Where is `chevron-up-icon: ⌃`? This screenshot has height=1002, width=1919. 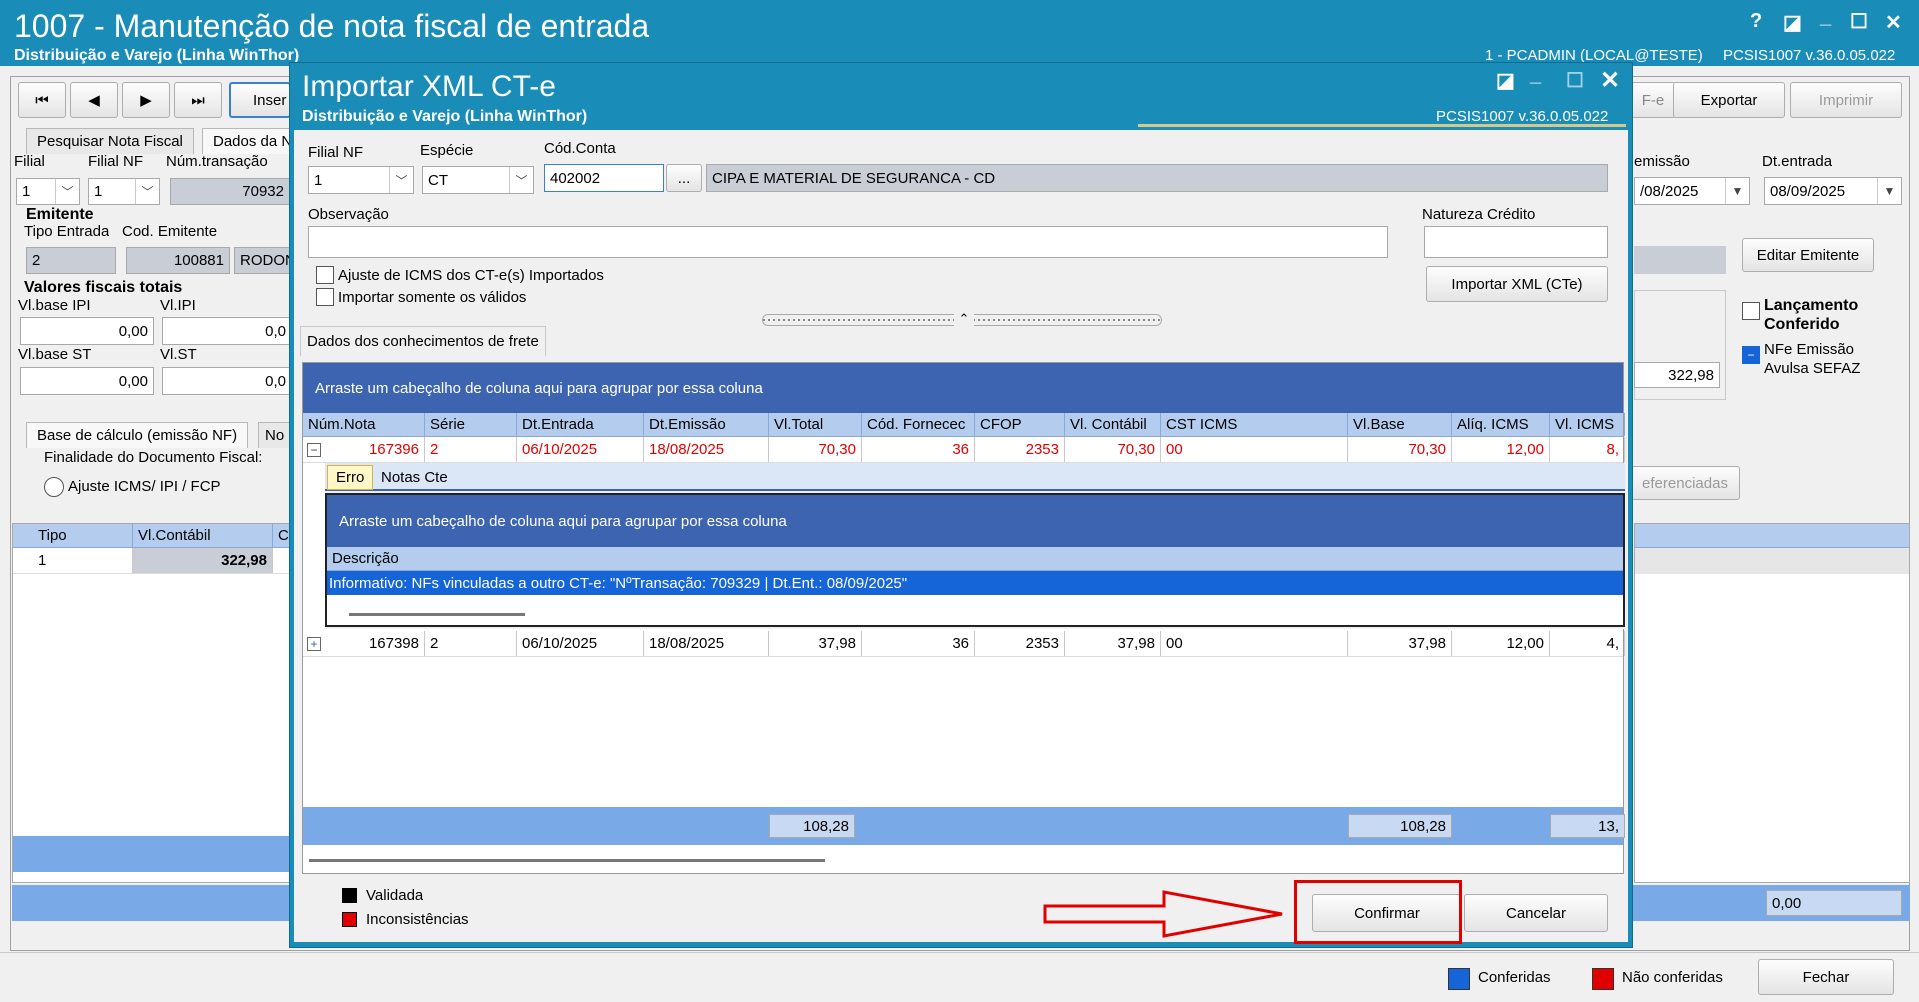
chevron-up-icon: ⌃ is located at coordinates (964, 319).